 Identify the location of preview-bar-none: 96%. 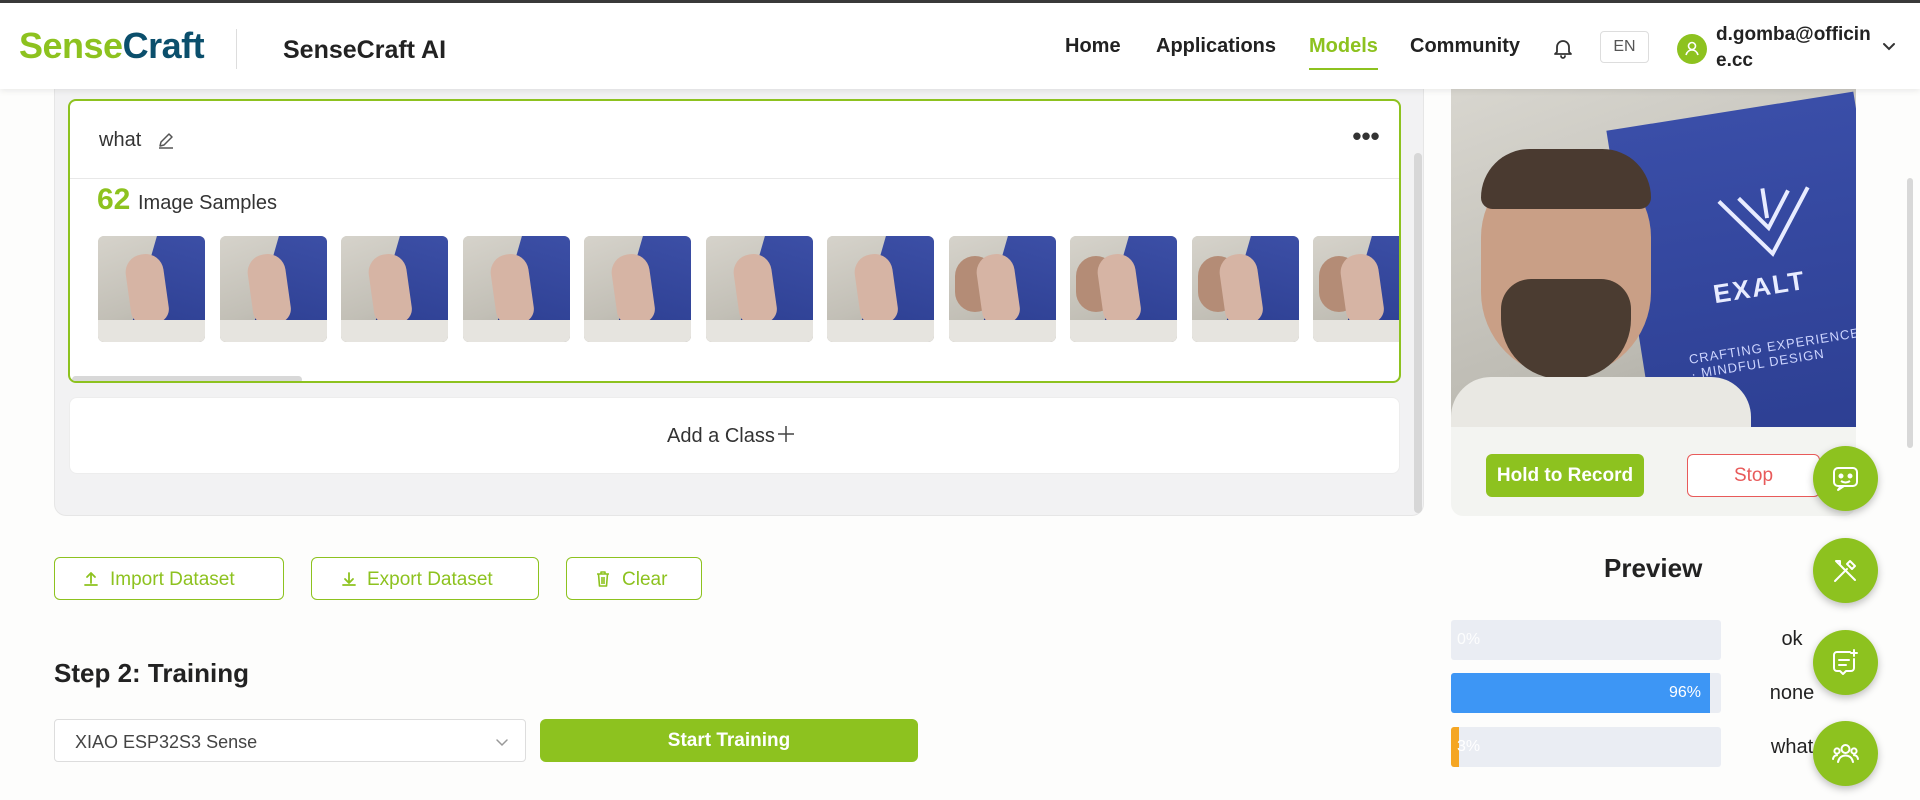
(1586, 693).